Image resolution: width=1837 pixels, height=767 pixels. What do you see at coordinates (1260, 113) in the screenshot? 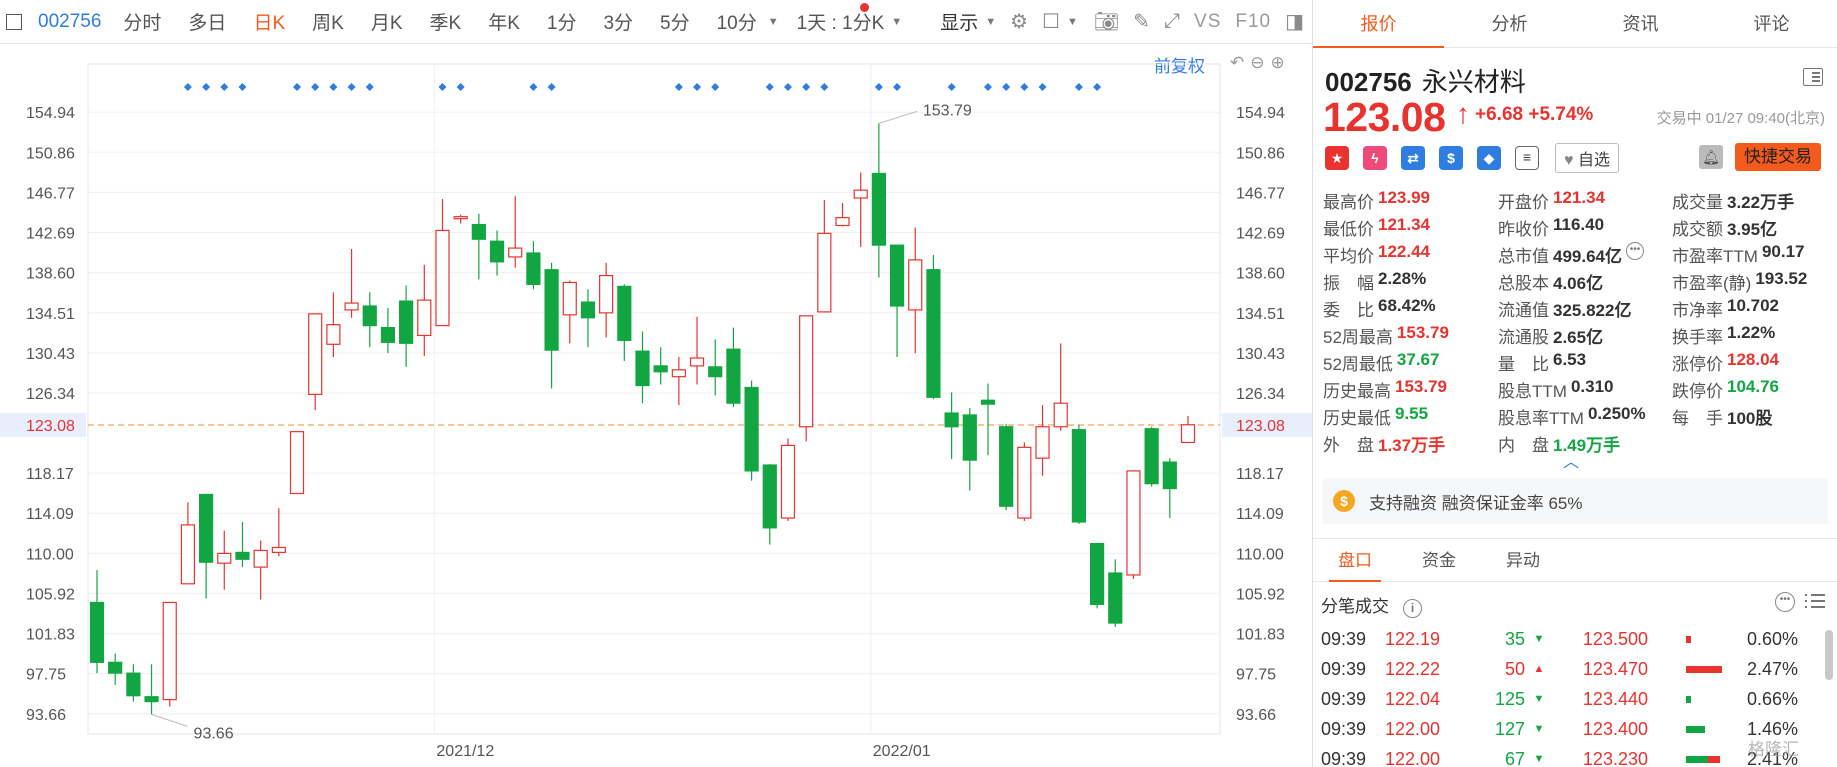
I see `y-tick-label-right: 154.94` at bounding box center [1260, 113].